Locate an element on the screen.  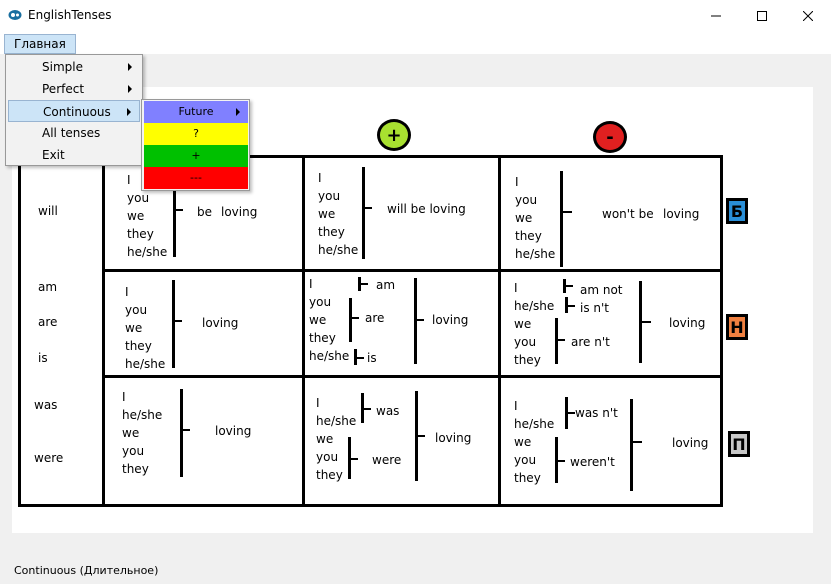
present-minus-is: is n't is located at coordinates (595, 308).